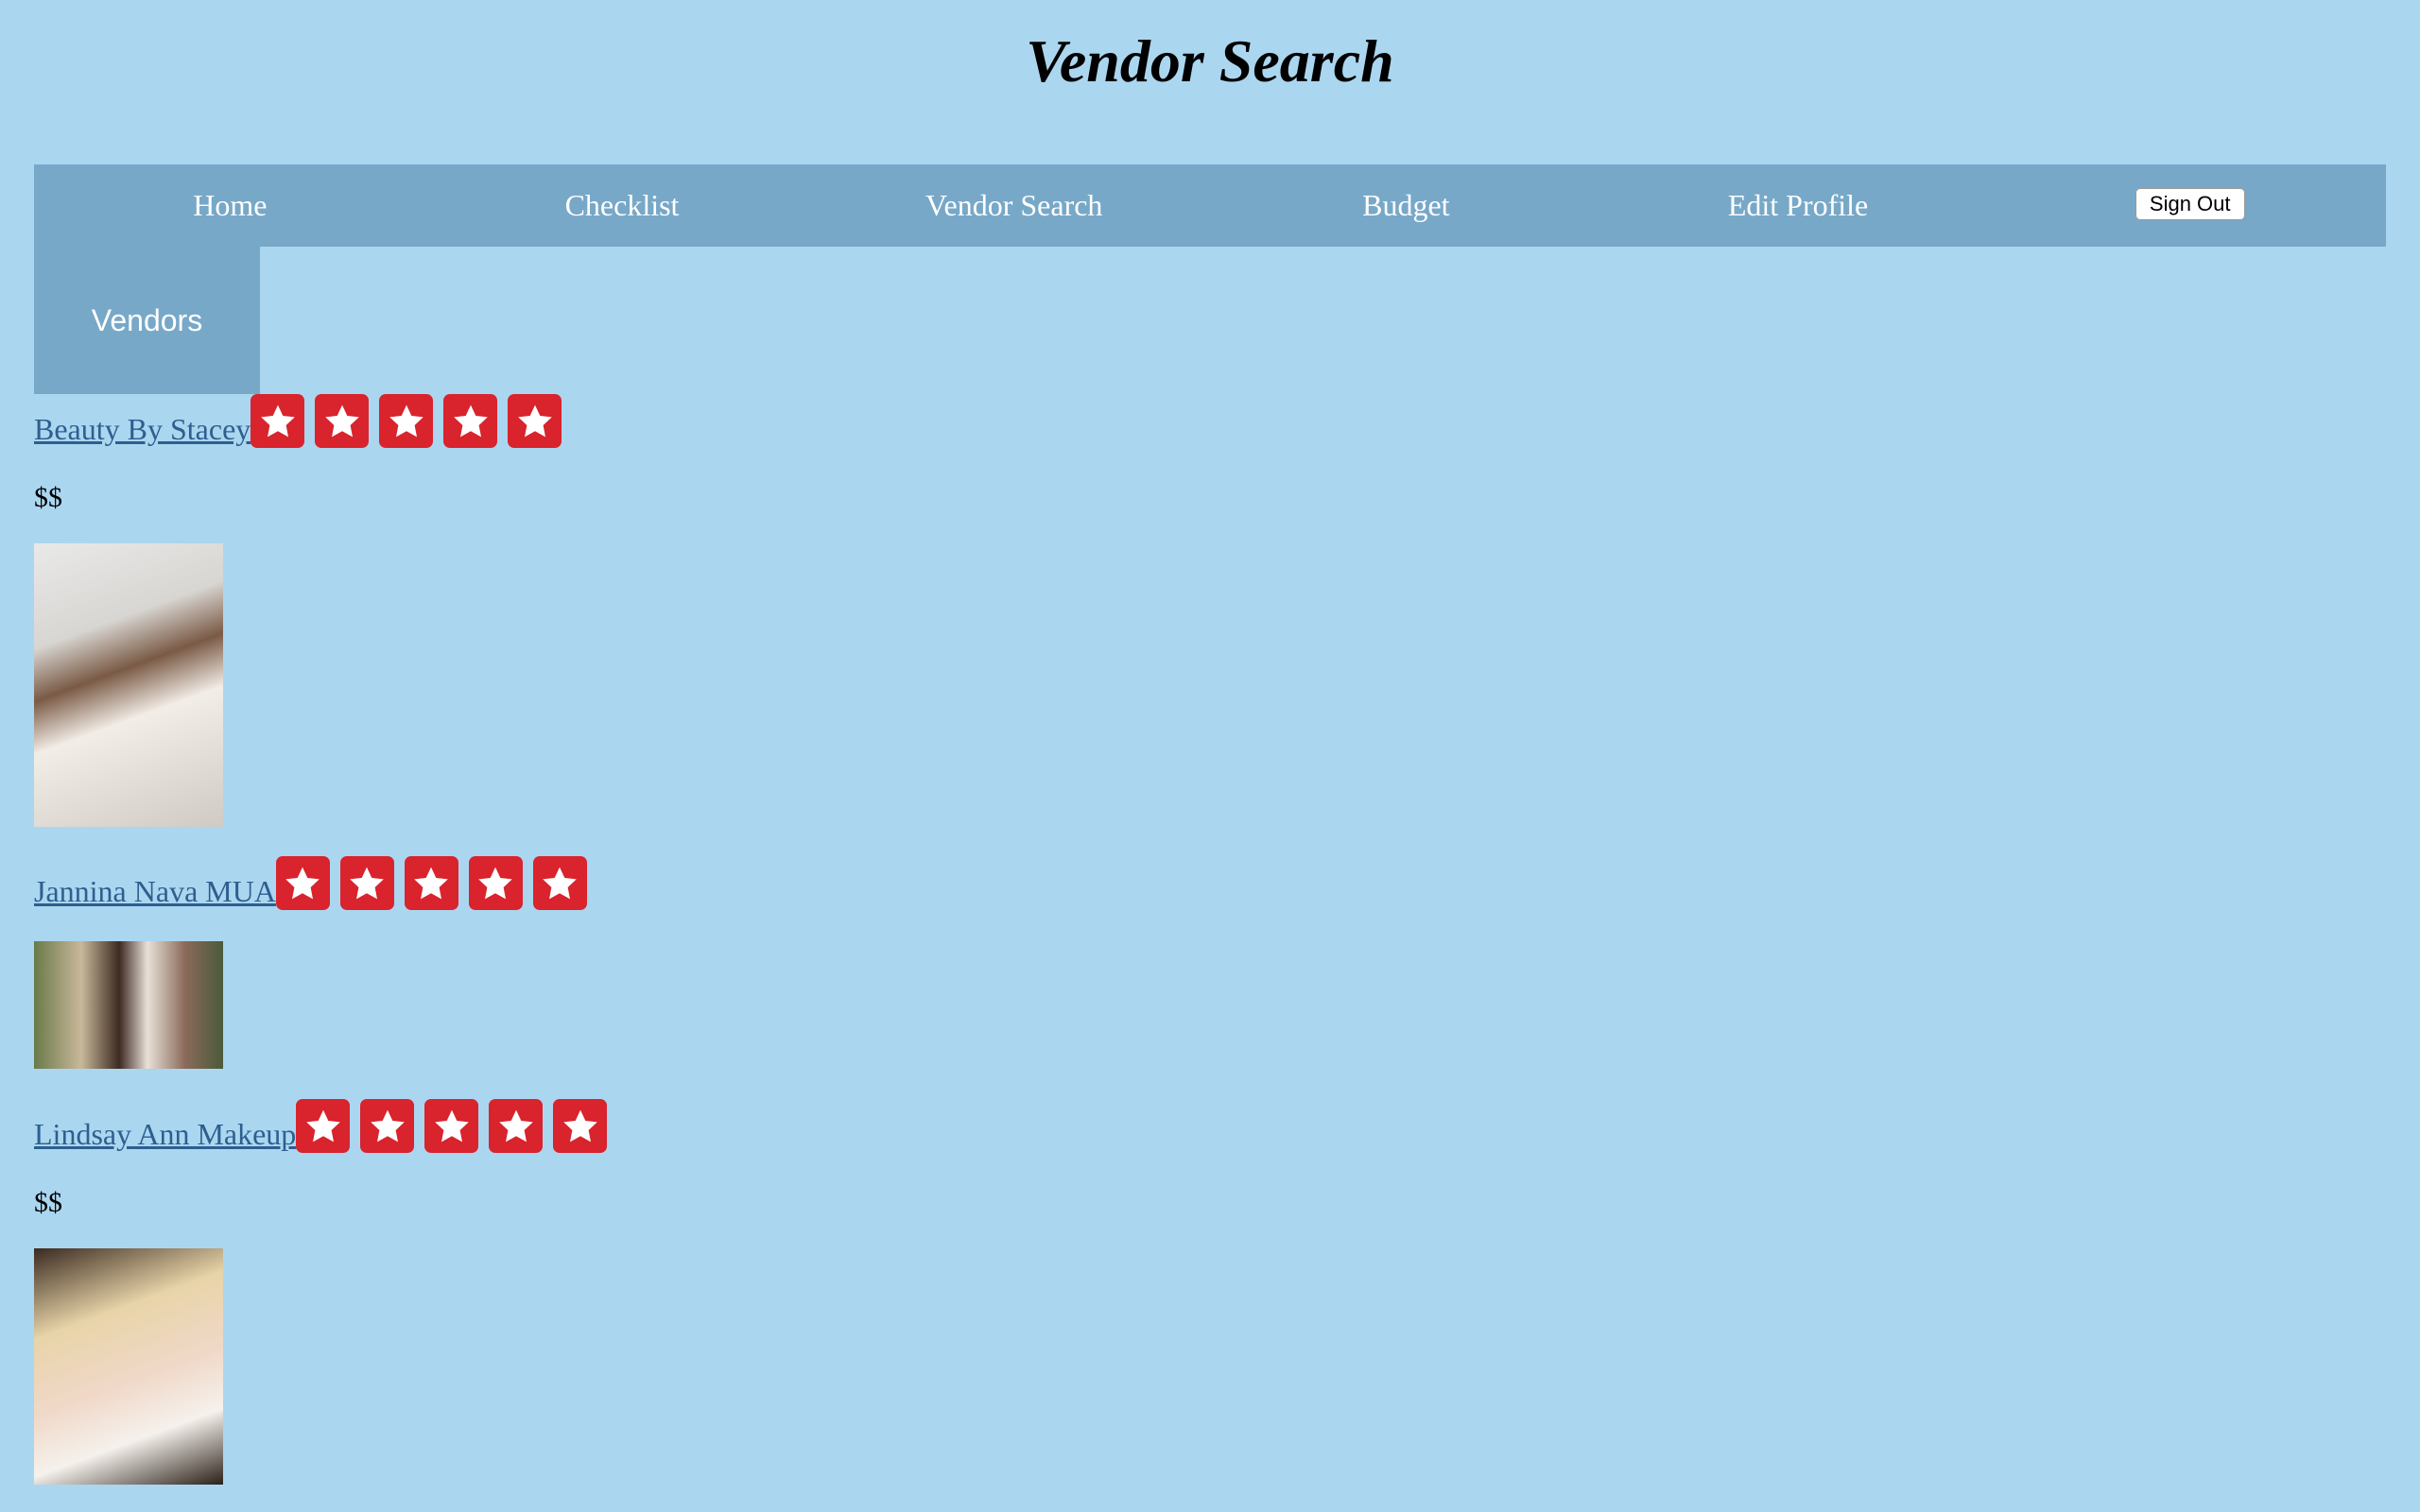 Image resolution: width=2420 pixels, height=1512 pixels. I want to click on nav-budget: Budget, so click(1406, 205).